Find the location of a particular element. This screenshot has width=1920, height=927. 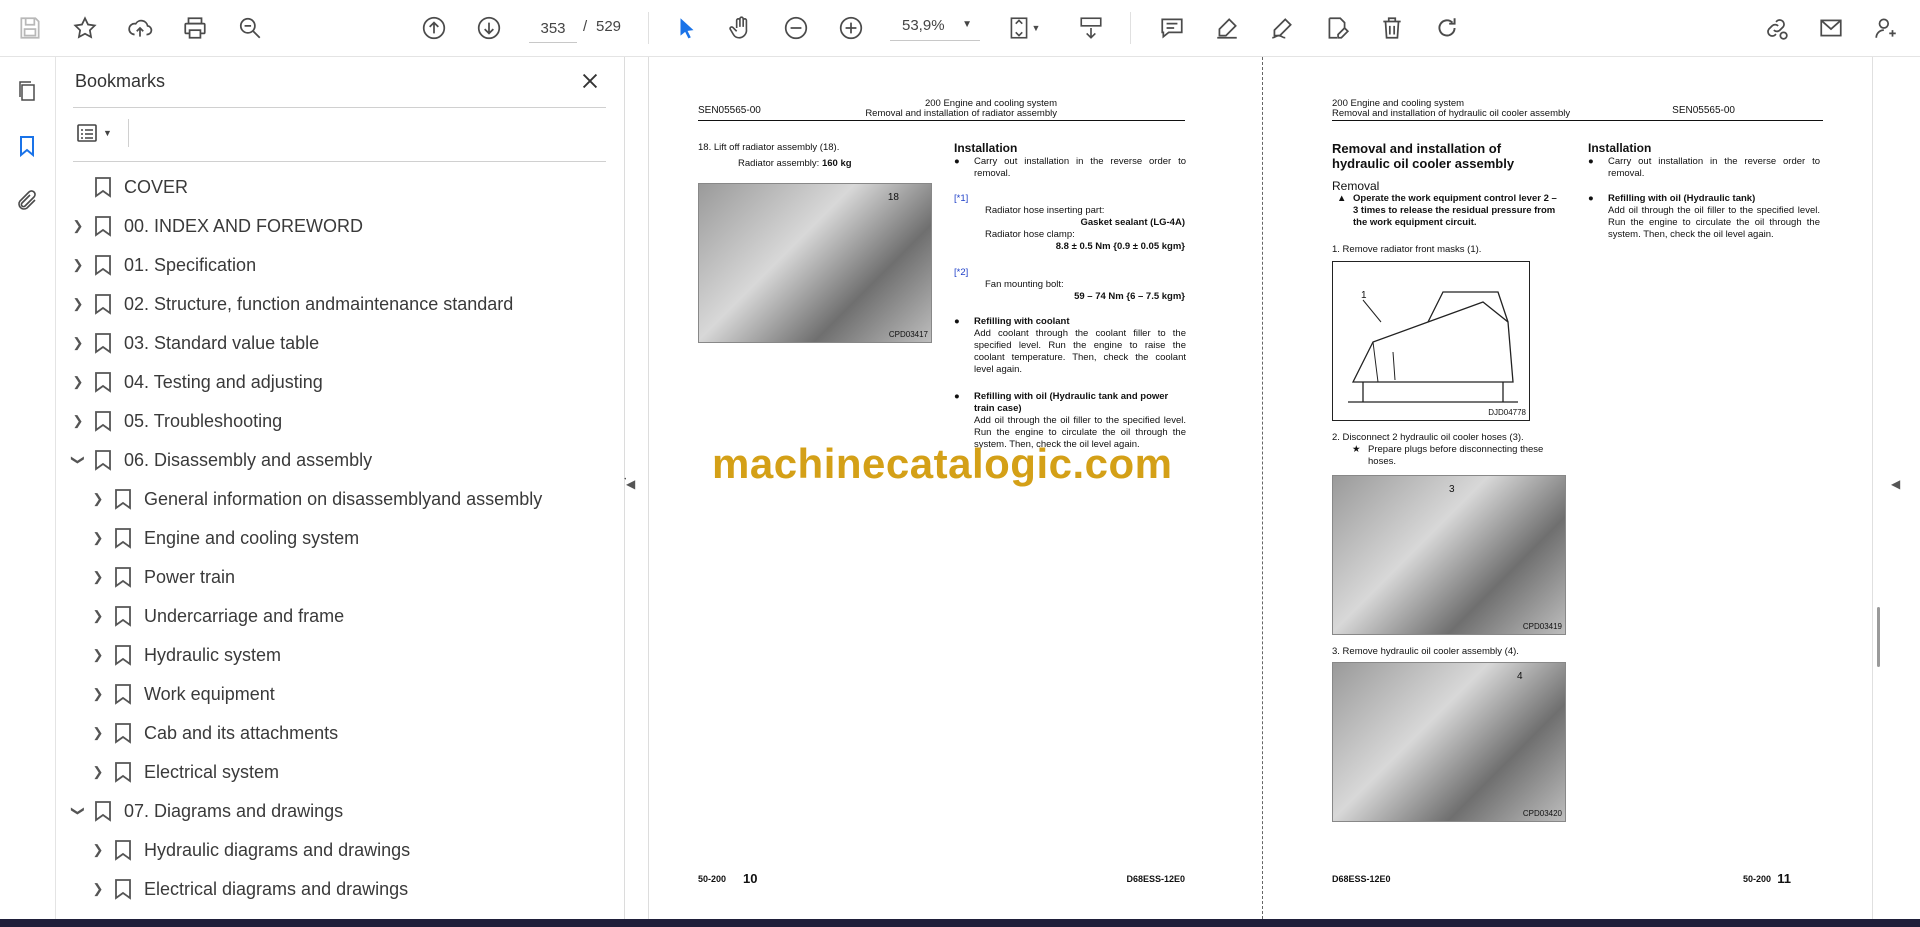

highlight-pen-icon is located at coordinates (1227, 28).